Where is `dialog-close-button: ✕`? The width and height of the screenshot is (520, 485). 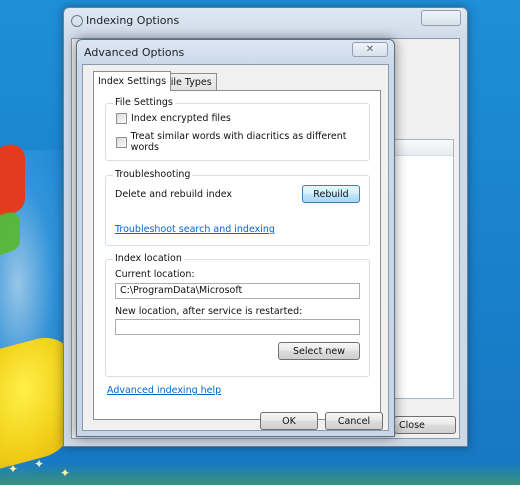 dialog-close-button: ✕ is located at coordinates (370, 49).